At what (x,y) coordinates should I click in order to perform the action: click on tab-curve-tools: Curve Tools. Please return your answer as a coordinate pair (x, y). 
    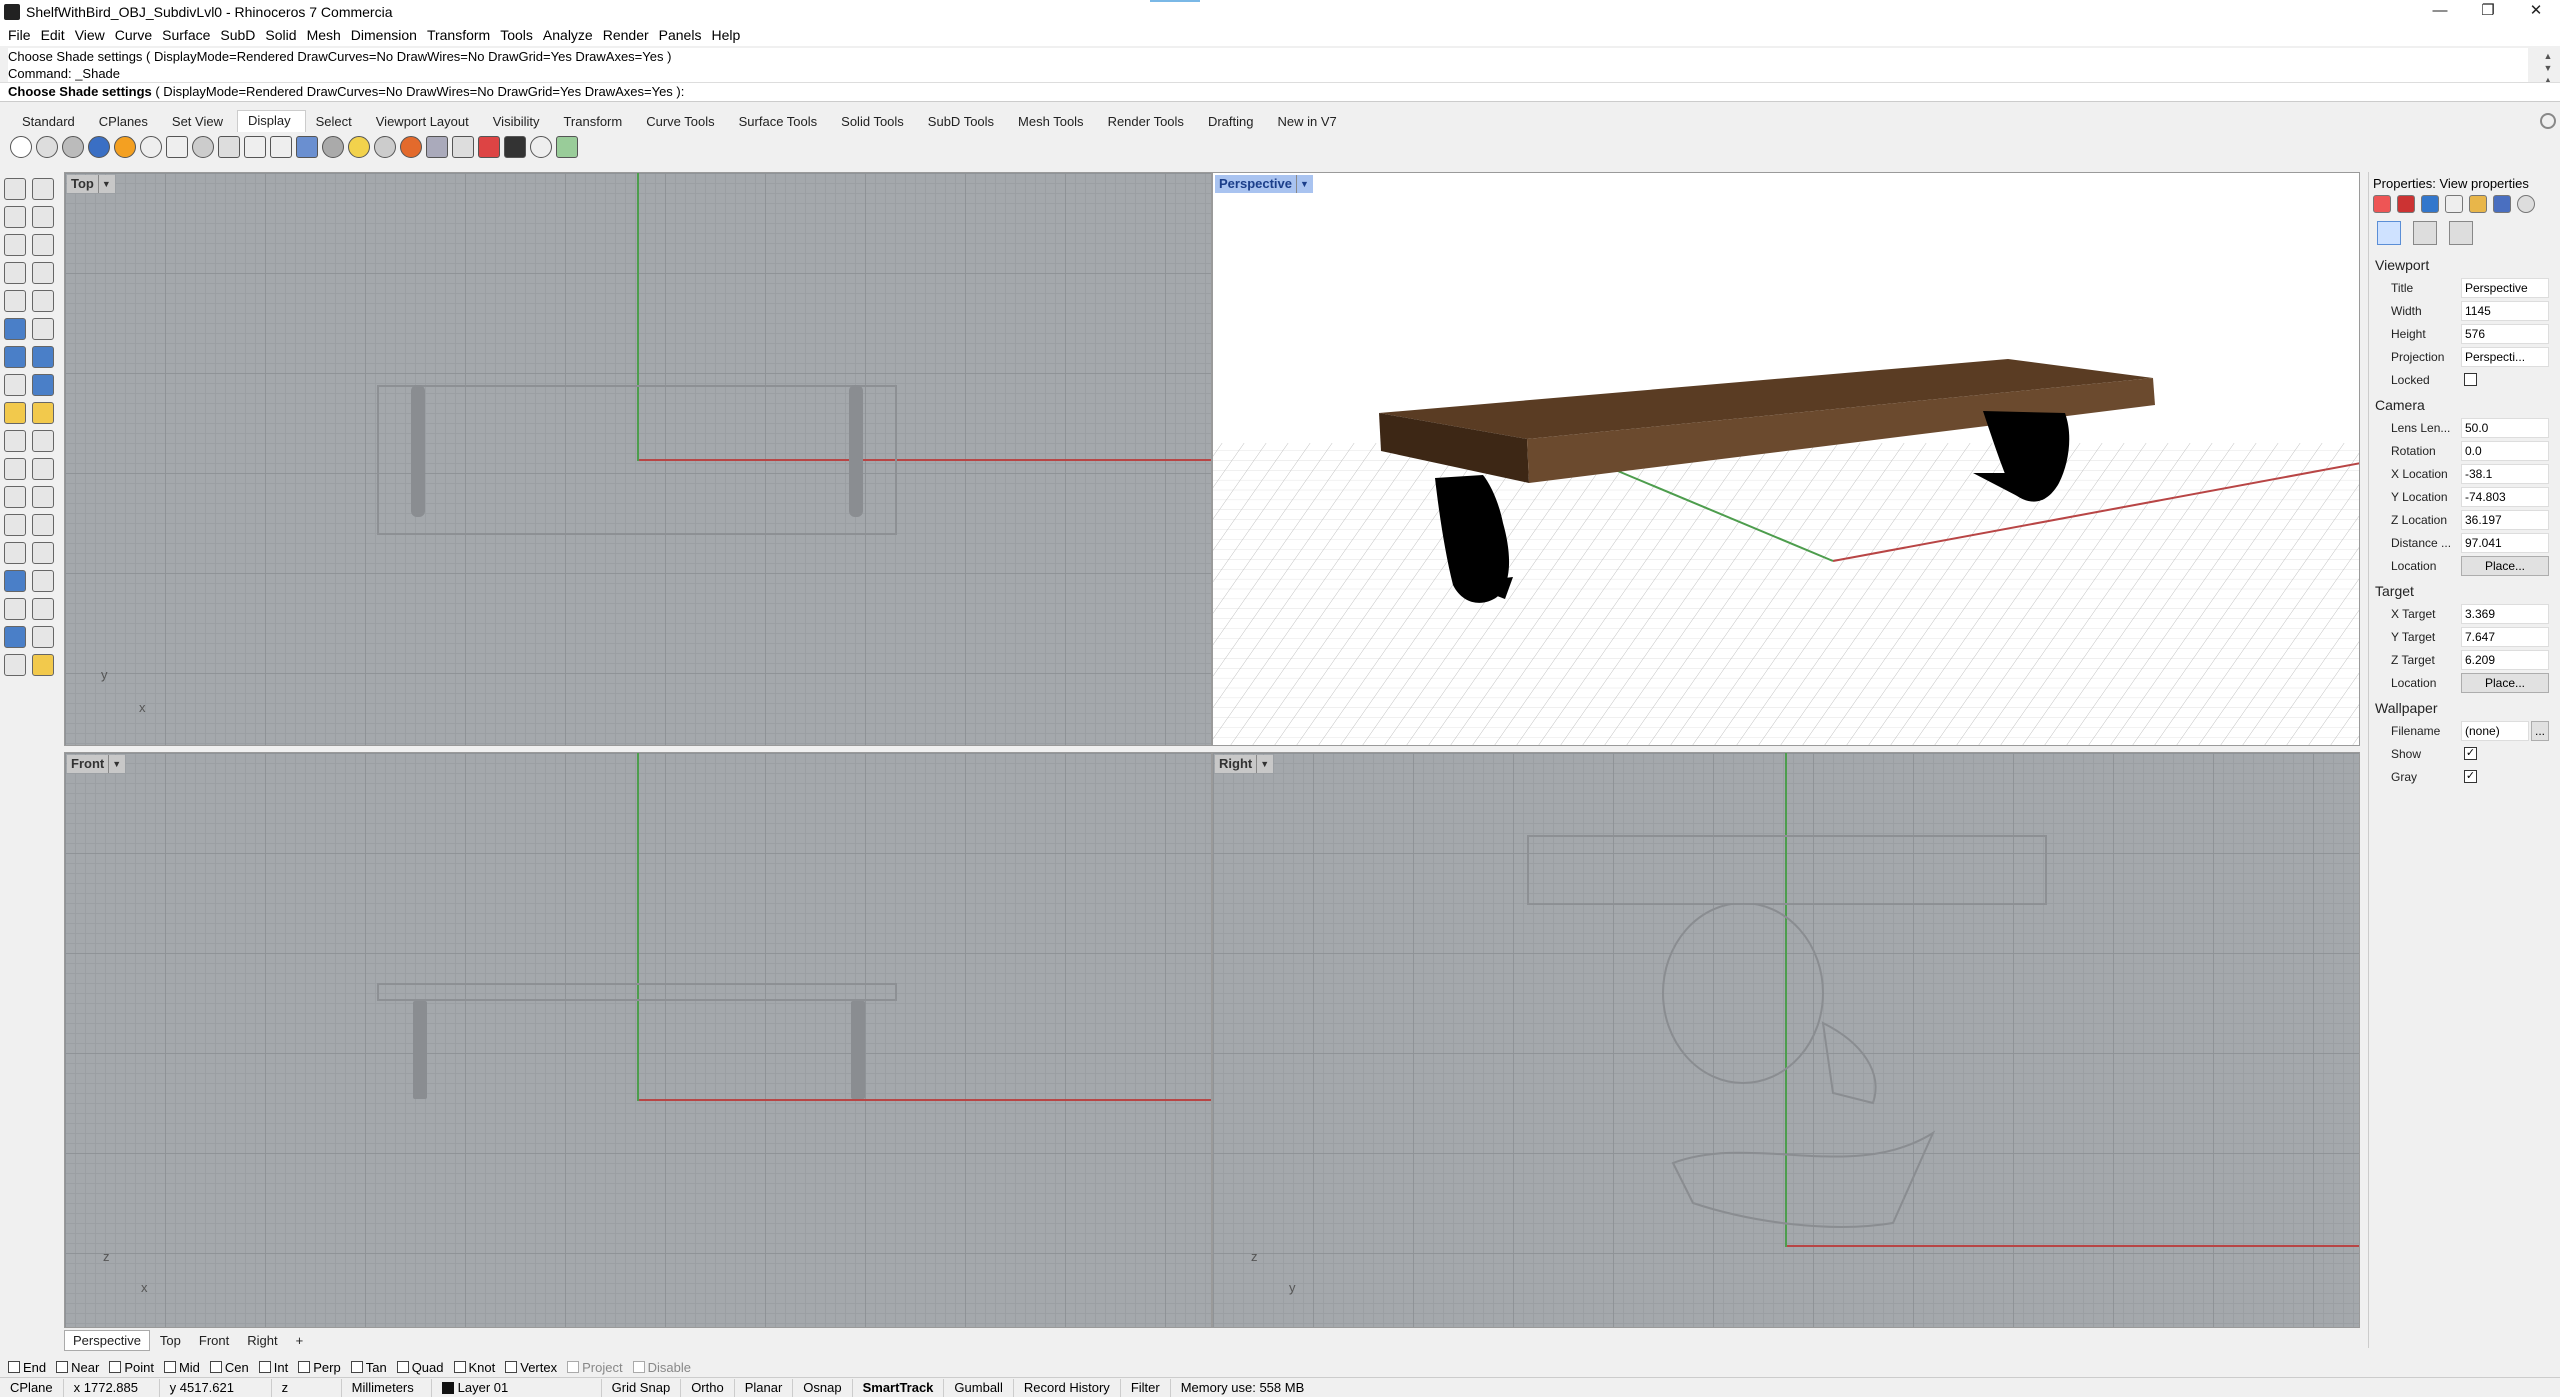
    Looking at the image, I should click on (682, 121).